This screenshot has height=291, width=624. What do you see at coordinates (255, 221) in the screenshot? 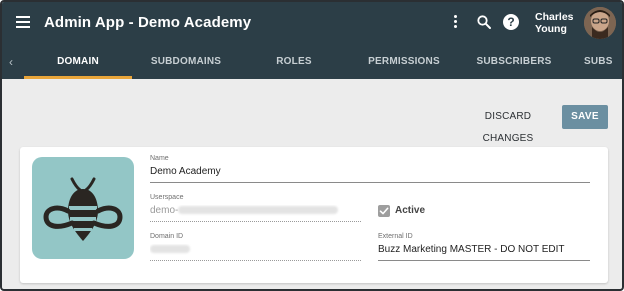
I see `userspace-underline` at bounding box center [255, 221].